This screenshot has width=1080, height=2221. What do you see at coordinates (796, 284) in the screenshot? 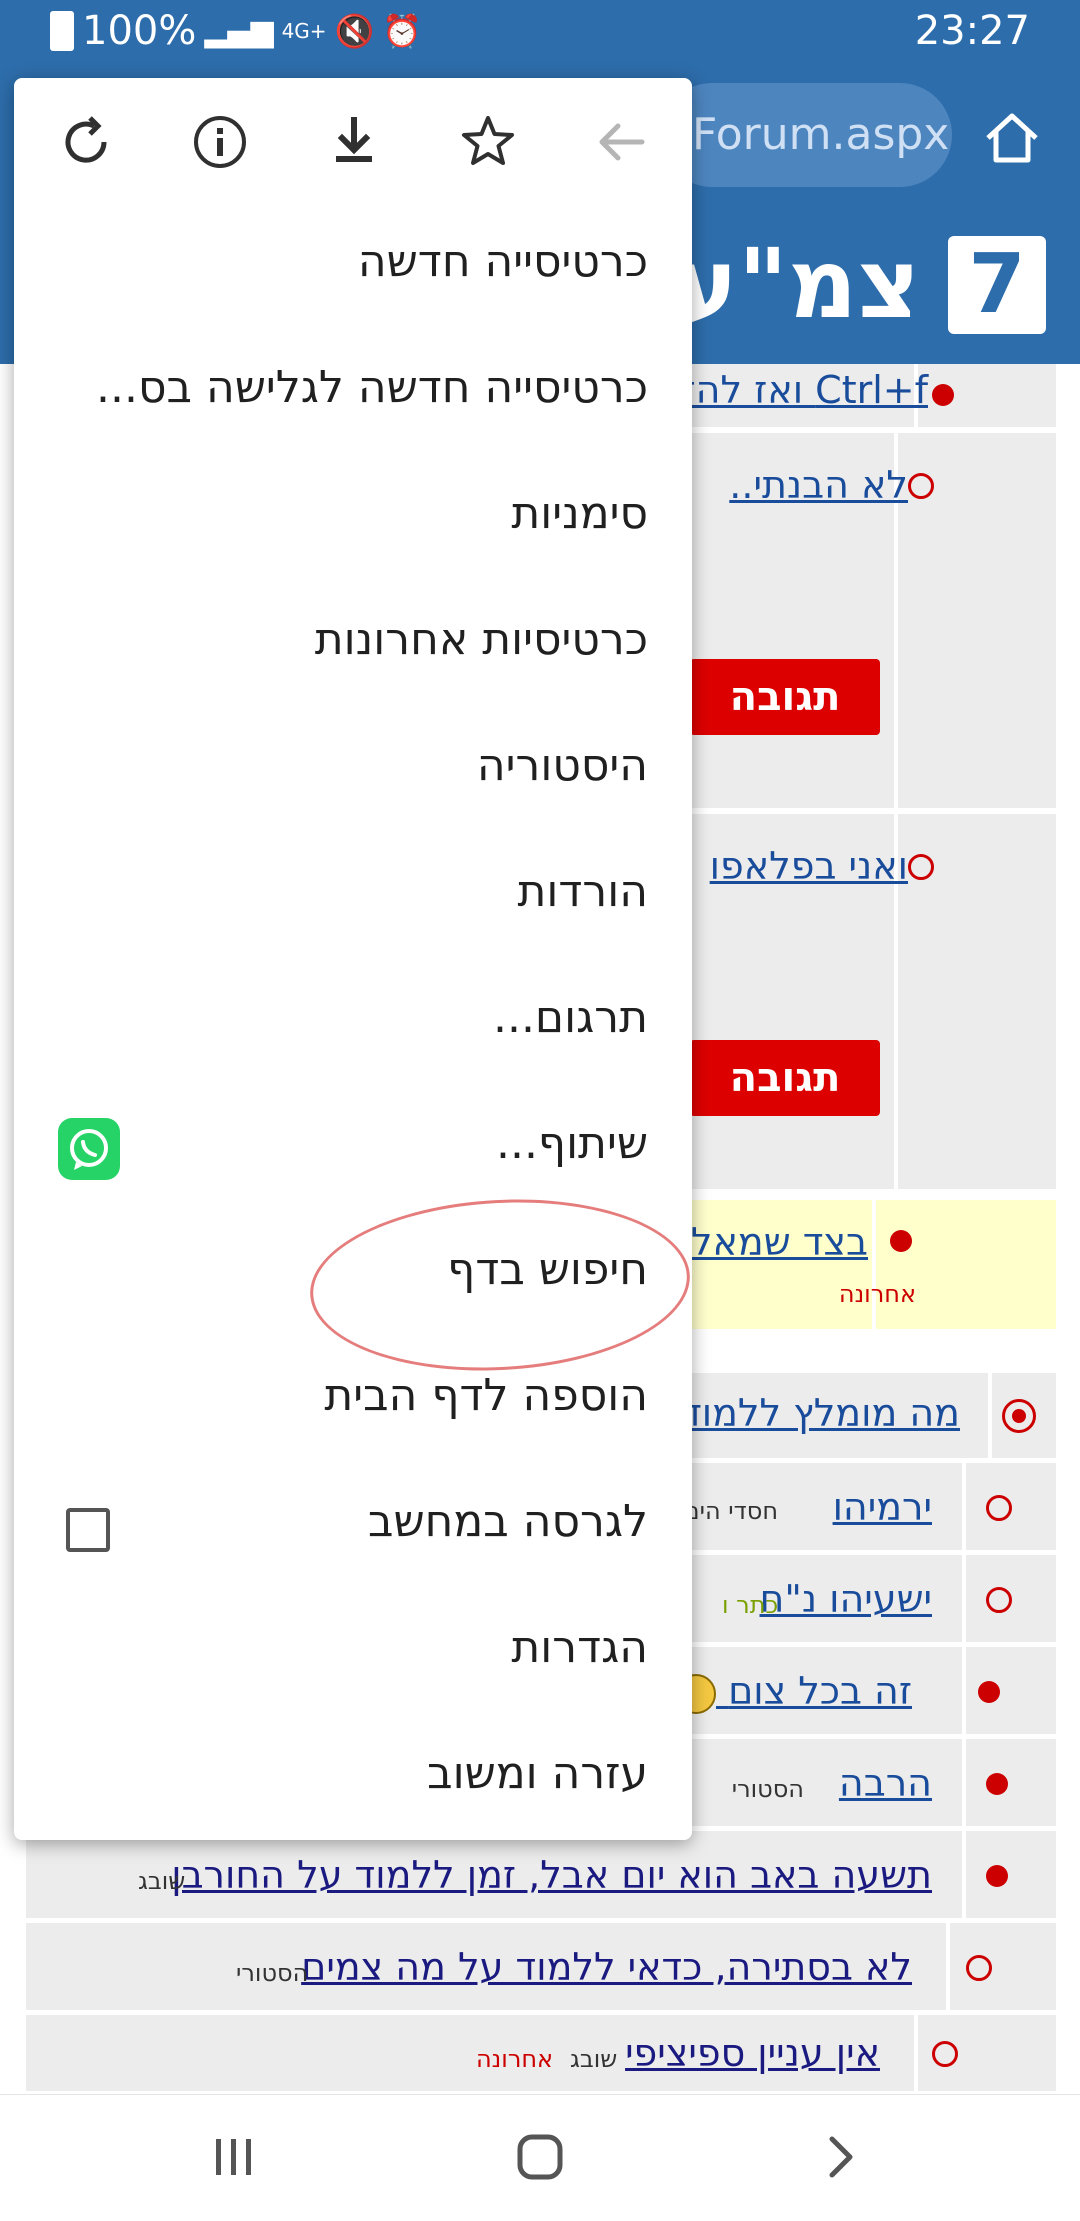
I see `site-title: צמ"ע` at bounding box center [796, 284].